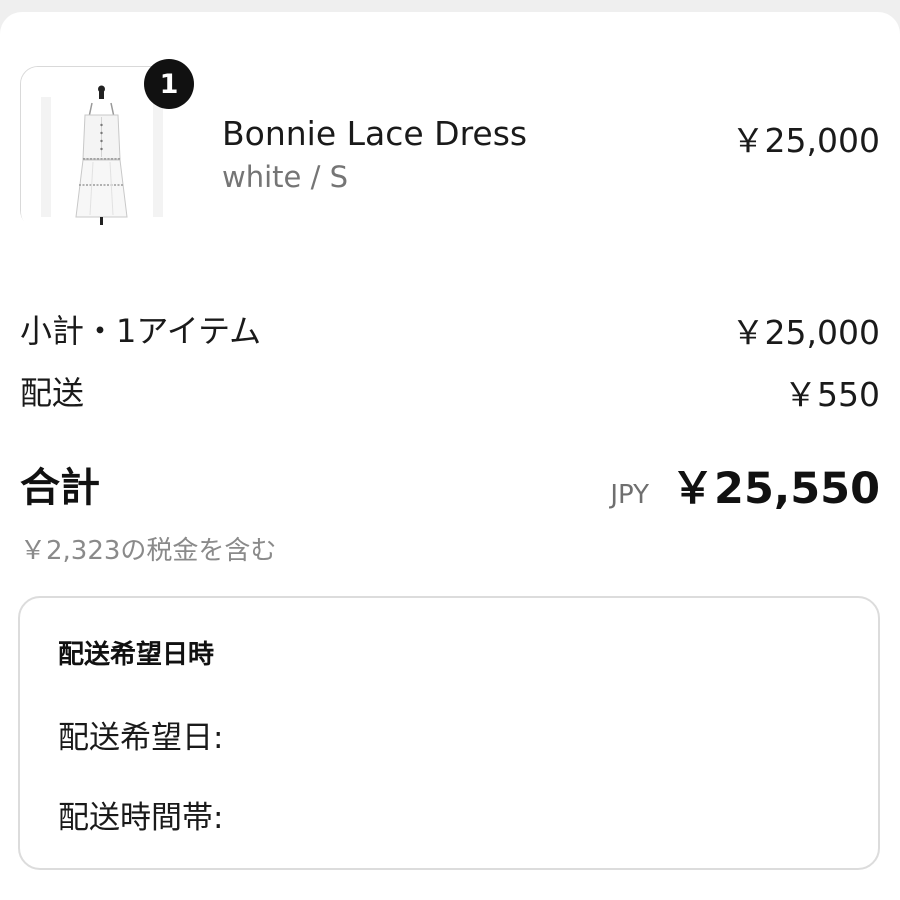 This screenshot has height=900, width=900. I want to click on delivery-time-field: 配送時間帯:, so click(141, 818).